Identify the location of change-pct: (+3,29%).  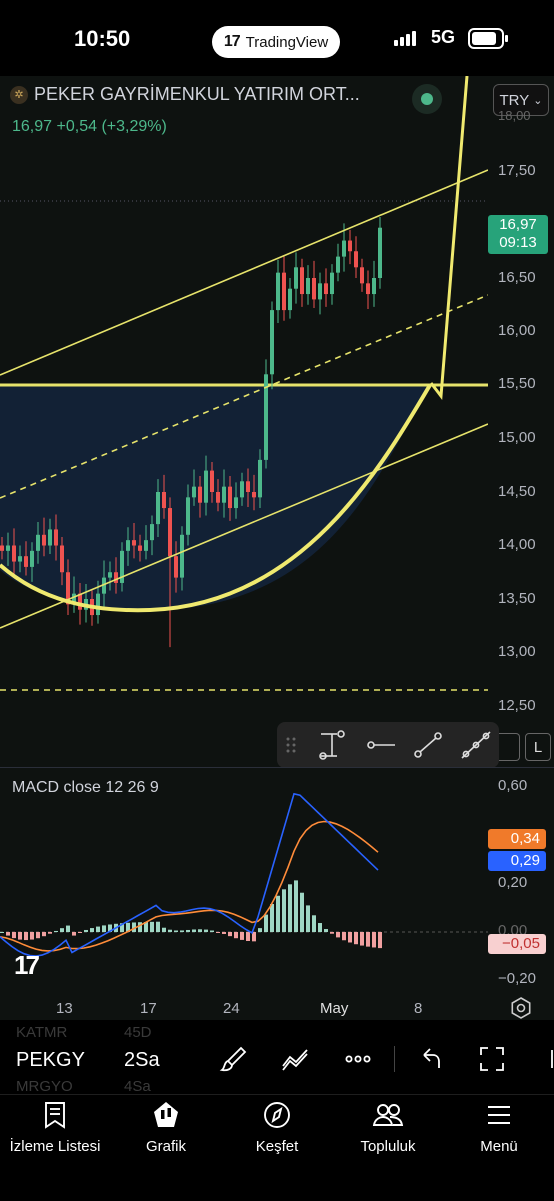
(134, 126).